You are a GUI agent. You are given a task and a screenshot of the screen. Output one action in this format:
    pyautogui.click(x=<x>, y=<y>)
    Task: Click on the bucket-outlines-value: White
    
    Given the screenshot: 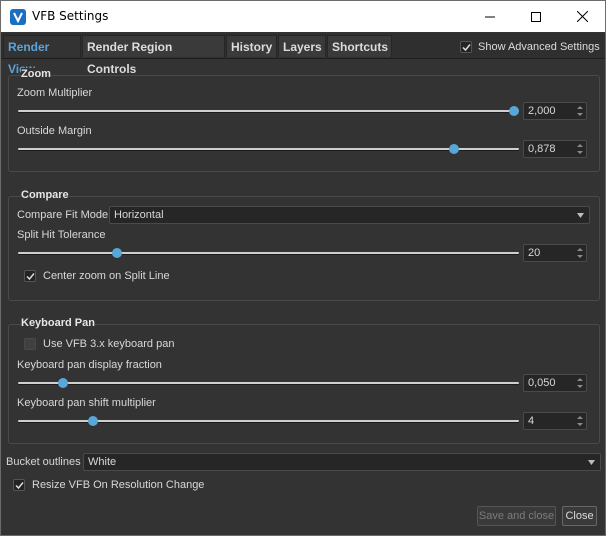 What is the action you would take?
    pyautogui.click(x=102, y=462)
    